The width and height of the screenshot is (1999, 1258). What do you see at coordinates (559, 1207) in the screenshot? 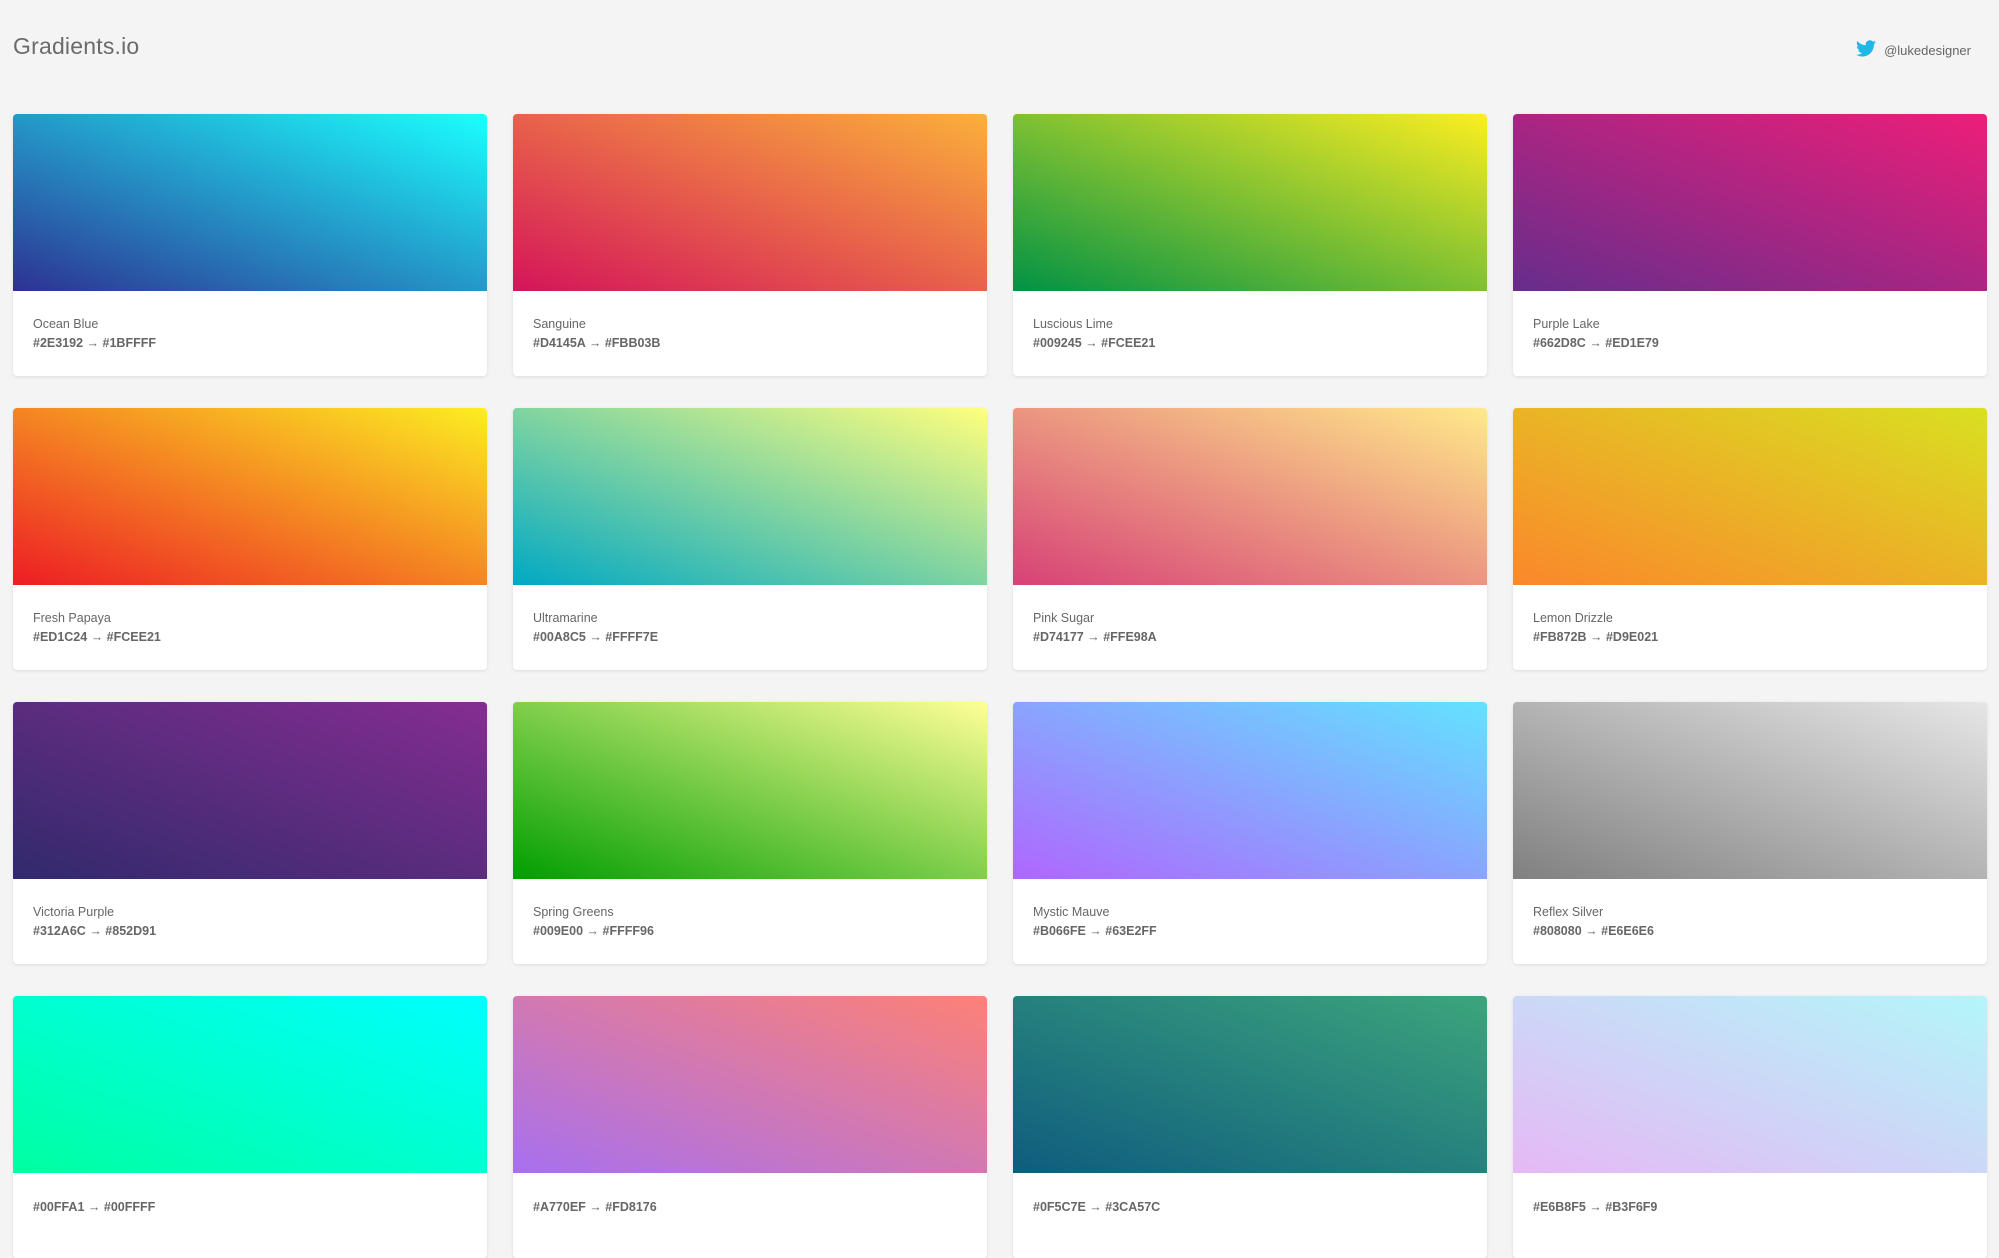
I see `color-from: #A770EF` at bounding box center [559, 1207].